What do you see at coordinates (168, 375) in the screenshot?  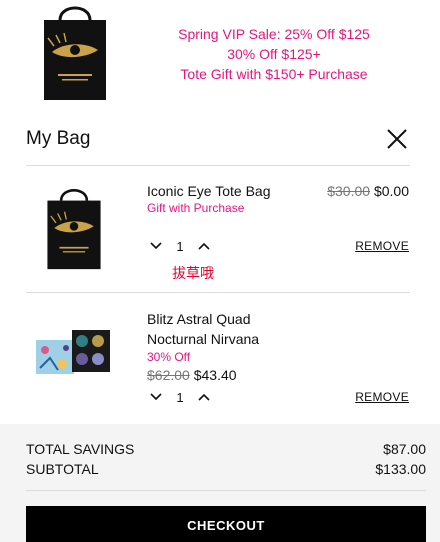 I see `original-price: $62.00` at bounding box center [168, 375].